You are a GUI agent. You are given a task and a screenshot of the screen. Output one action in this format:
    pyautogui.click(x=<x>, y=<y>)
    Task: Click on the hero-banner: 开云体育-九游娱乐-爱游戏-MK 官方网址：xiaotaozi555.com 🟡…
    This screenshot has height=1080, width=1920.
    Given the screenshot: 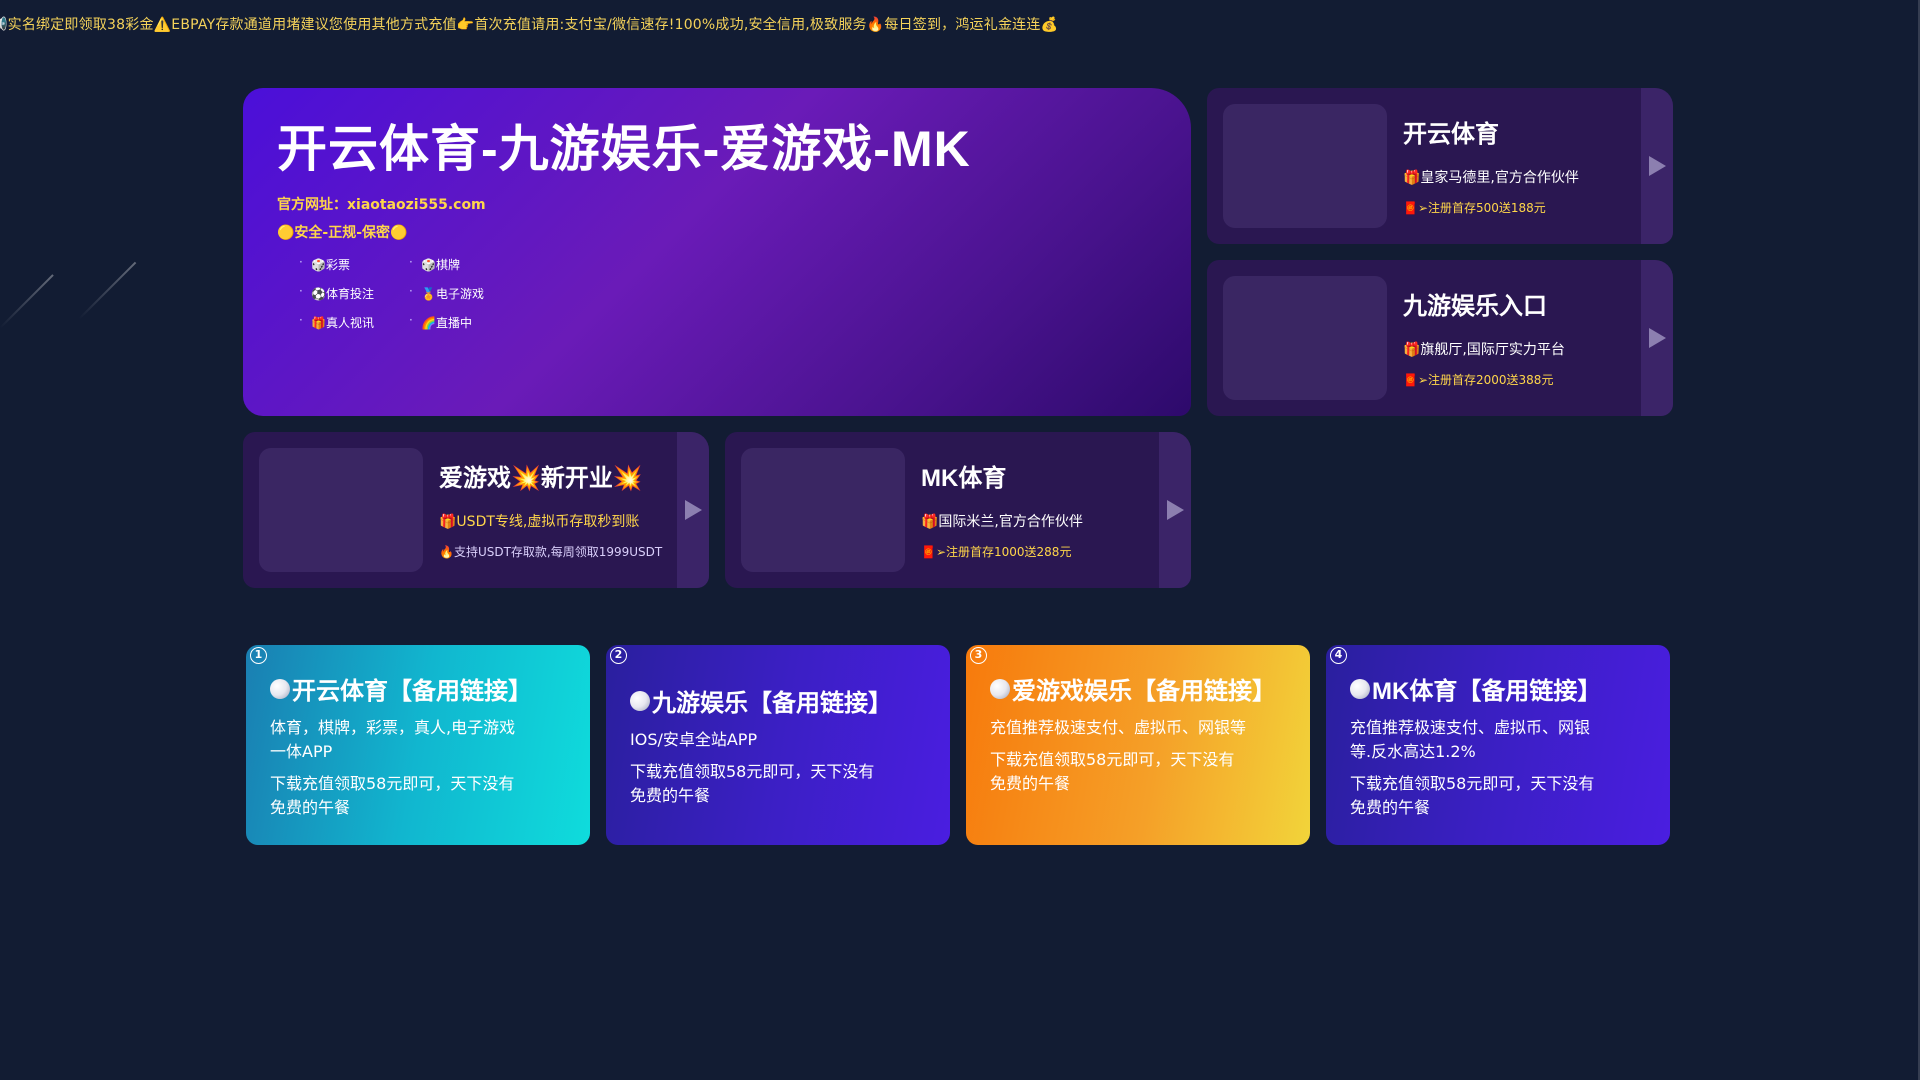 What is the action you would take?
    pyautogui.click(x=717, y=252)
    